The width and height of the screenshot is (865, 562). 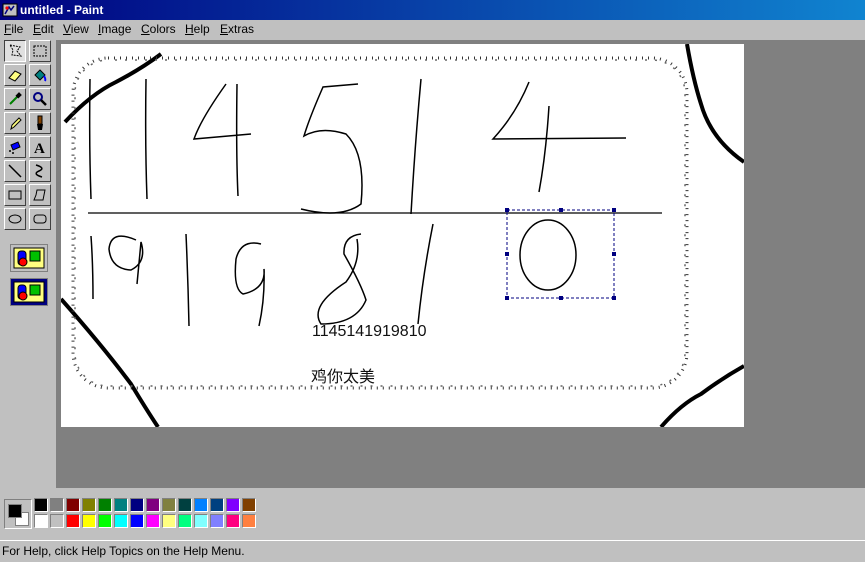 I want to click on tool-polygon, so click(x=40, y=195).